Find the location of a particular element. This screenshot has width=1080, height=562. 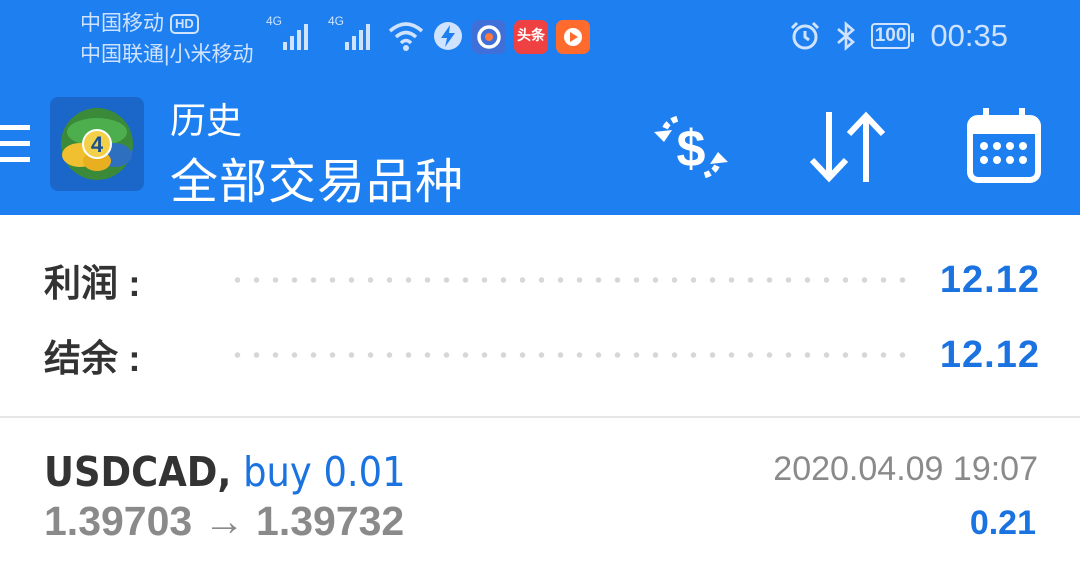

close-price: 1.39732 is located at coordinates (330, 521).